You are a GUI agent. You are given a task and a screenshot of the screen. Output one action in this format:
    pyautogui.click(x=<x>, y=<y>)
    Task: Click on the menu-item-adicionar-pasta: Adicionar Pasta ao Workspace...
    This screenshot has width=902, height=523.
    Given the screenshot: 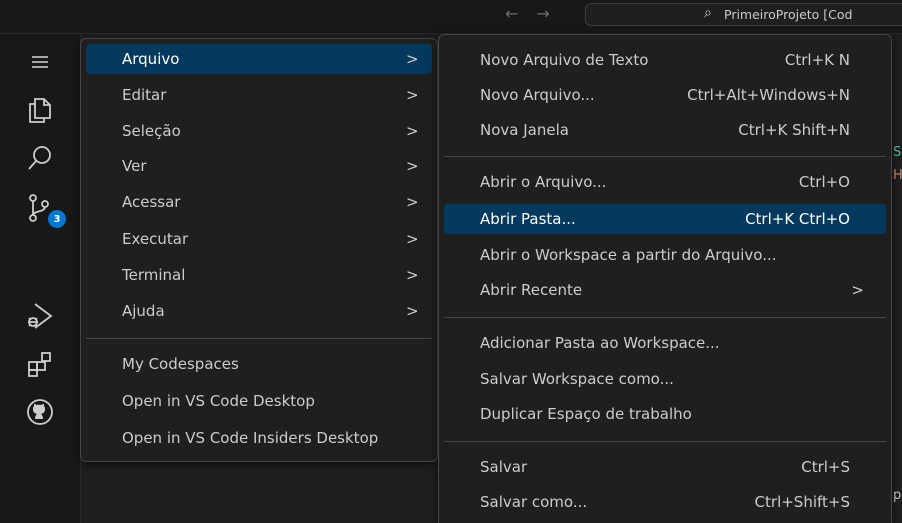 What is the action you would take?
    pyautogui.click(x=665, y=343)
    